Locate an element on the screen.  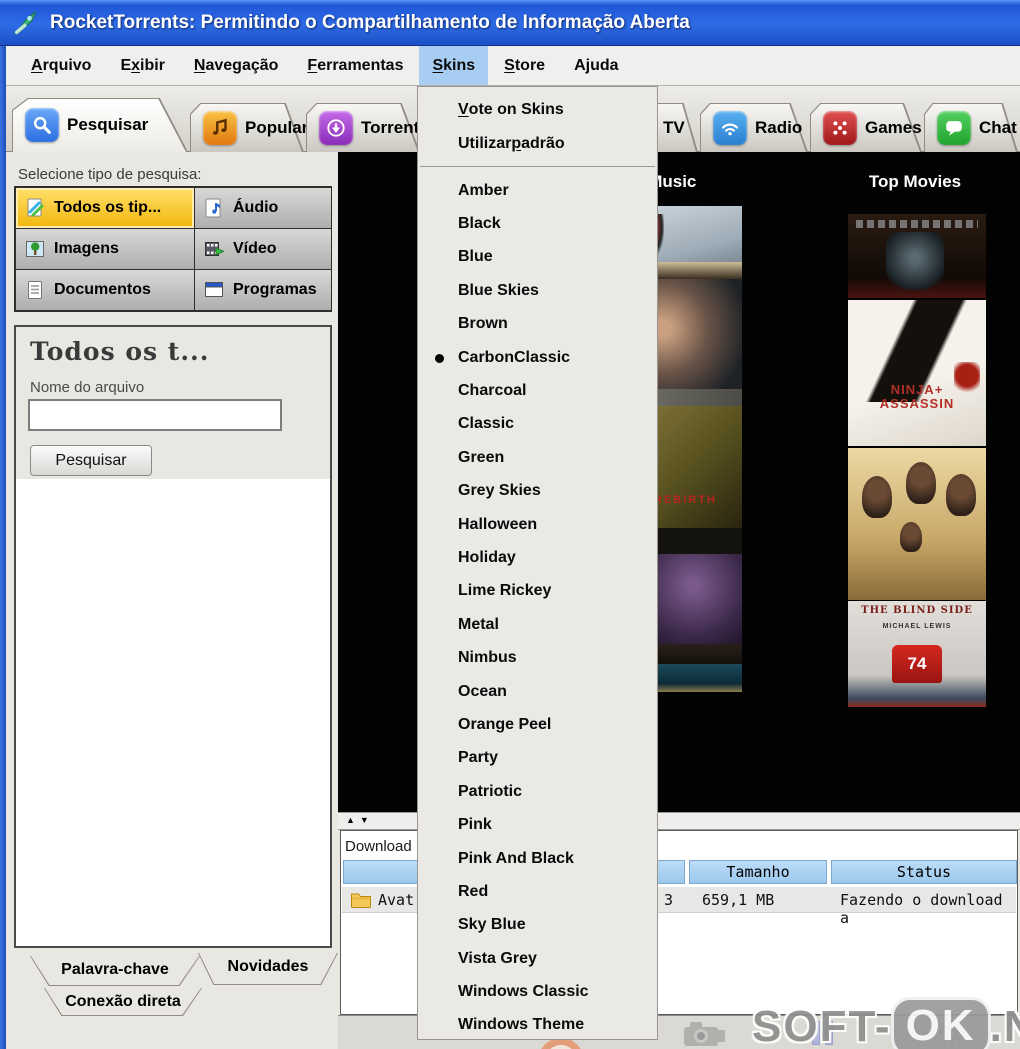
downloads-label: Download is located at coordinates (378, 846).